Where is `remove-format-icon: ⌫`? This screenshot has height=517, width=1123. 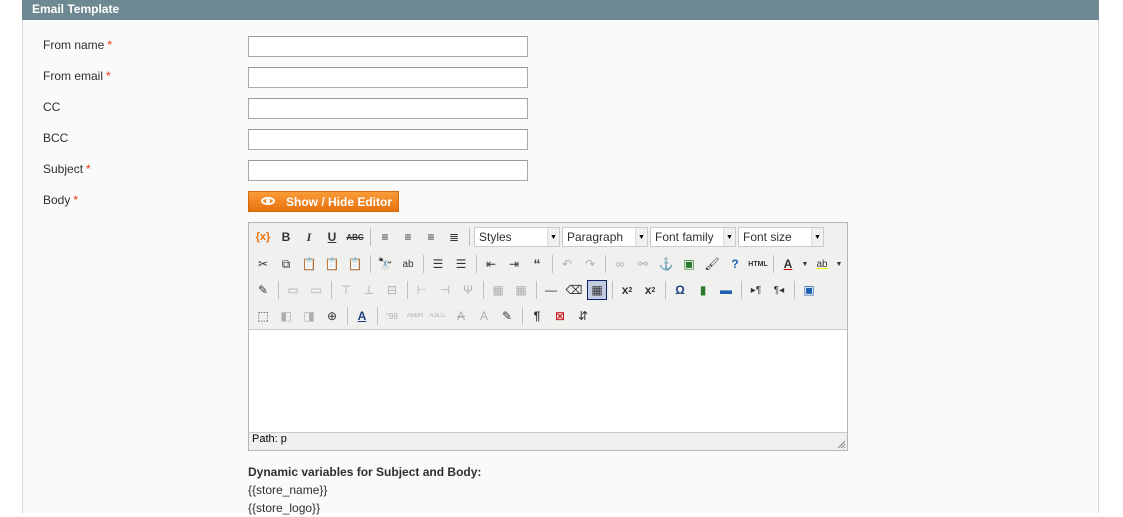
remove-format-icon: ⌫ is located at coordinates (574, 290).